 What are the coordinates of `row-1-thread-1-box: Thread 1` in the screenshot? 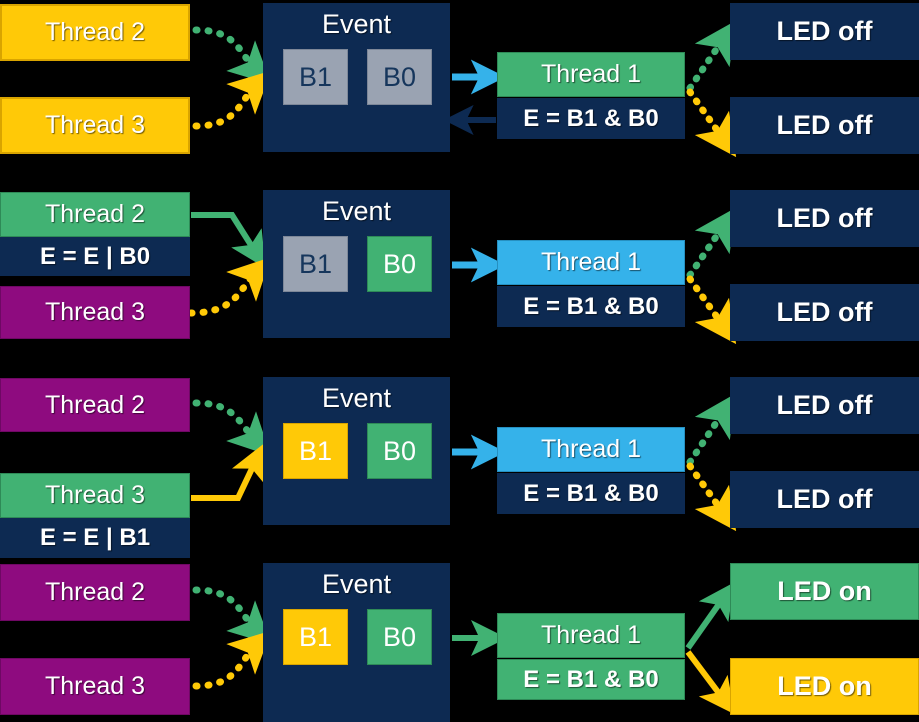 It's located at (591, 74).